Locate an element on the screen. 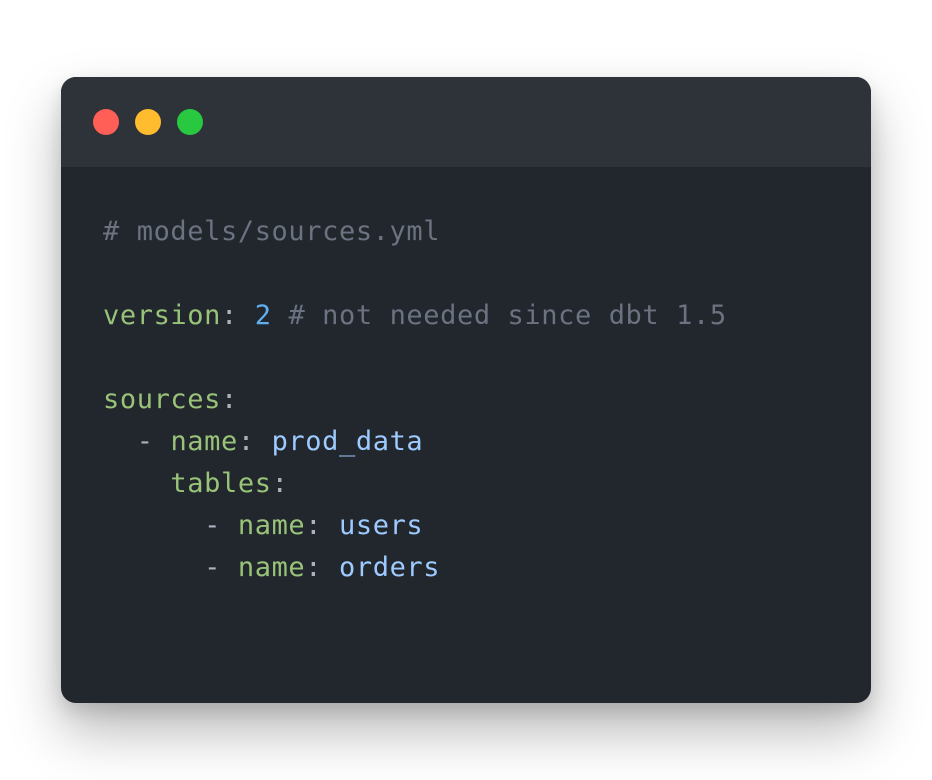 The height and width of the screenshot is (780, 932). code-line-7: tables: is located at coordinates (415, 484).